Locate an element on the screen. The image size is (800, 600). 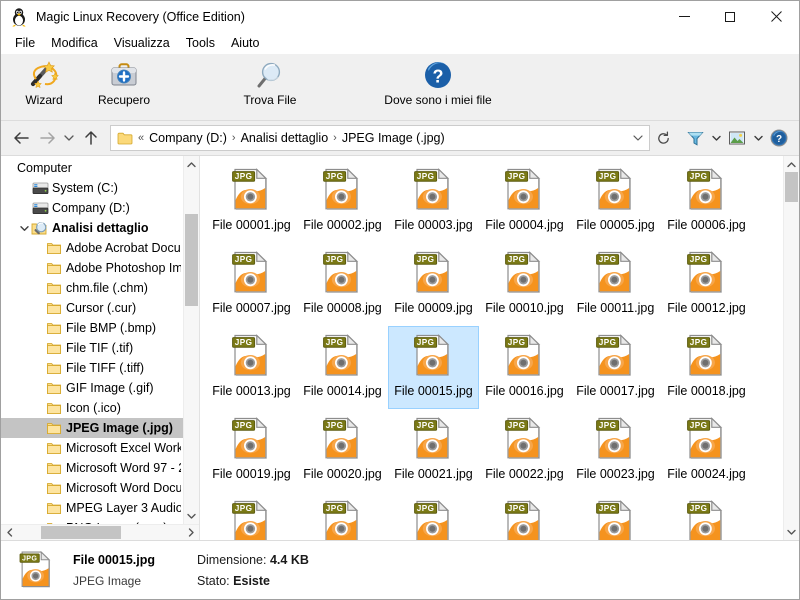
tree-item-microsoft-word-docum: Microsoft Word Docum is located at coordinates (92, 488).